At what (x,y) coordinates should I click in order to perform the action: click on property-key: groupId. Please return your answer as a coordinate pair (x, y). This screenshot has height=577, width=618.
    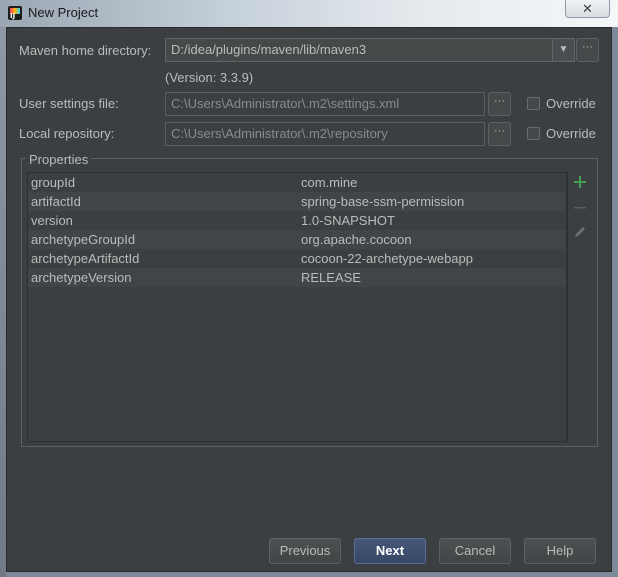
    Looking at the image, I should click on (53, 182).